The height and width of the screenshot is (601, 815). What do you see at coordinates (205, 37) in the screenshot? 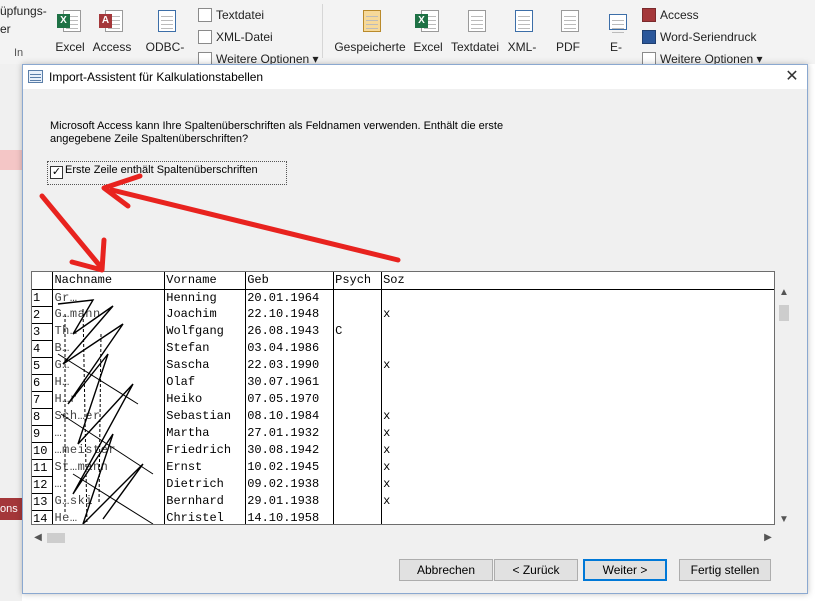
I see `xml-file-icon` at bounding box center [205, 37].